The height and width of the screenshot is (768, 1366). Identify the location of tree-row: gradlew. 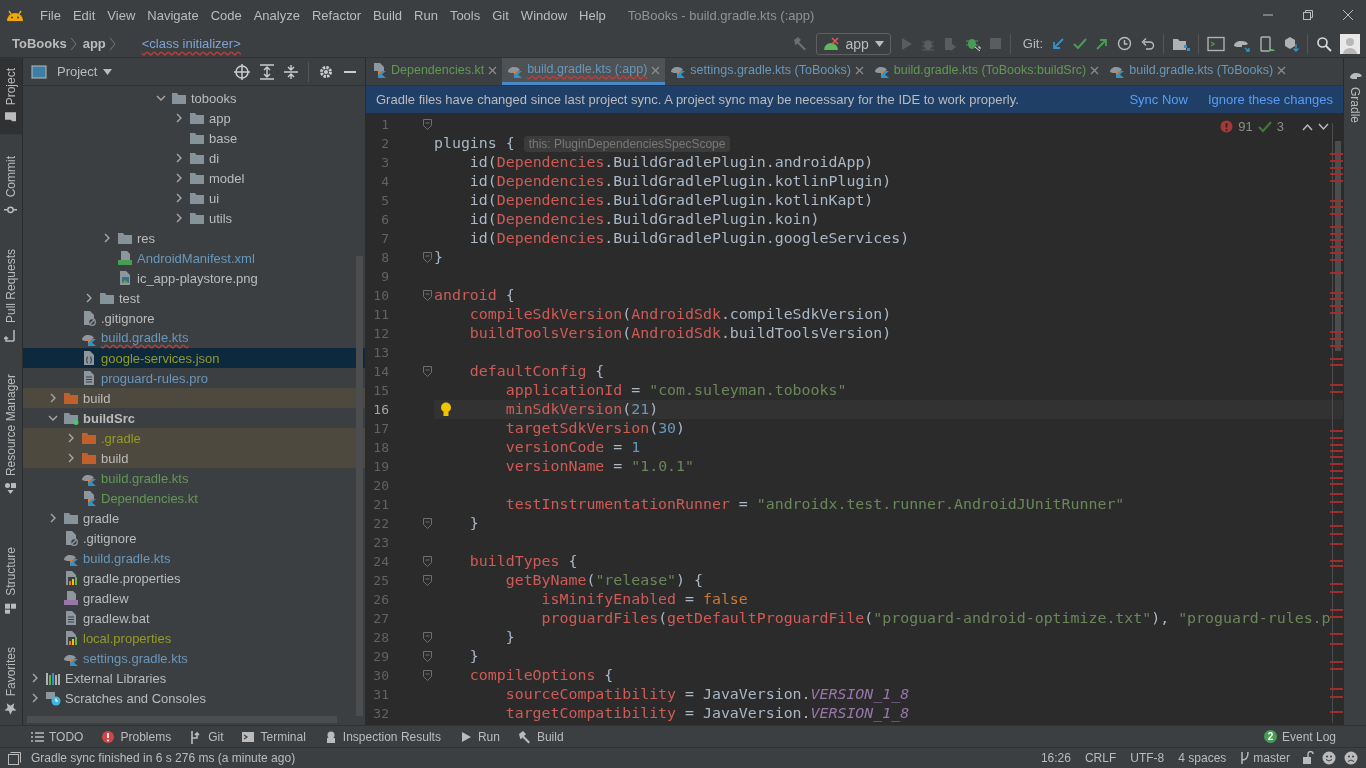
(194, 598).